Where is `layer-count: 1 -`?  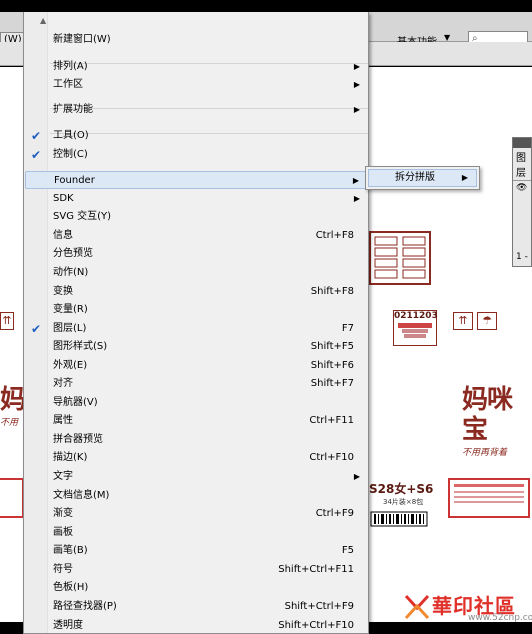
layer-count: 1 - is located at coordinates (522, 257).